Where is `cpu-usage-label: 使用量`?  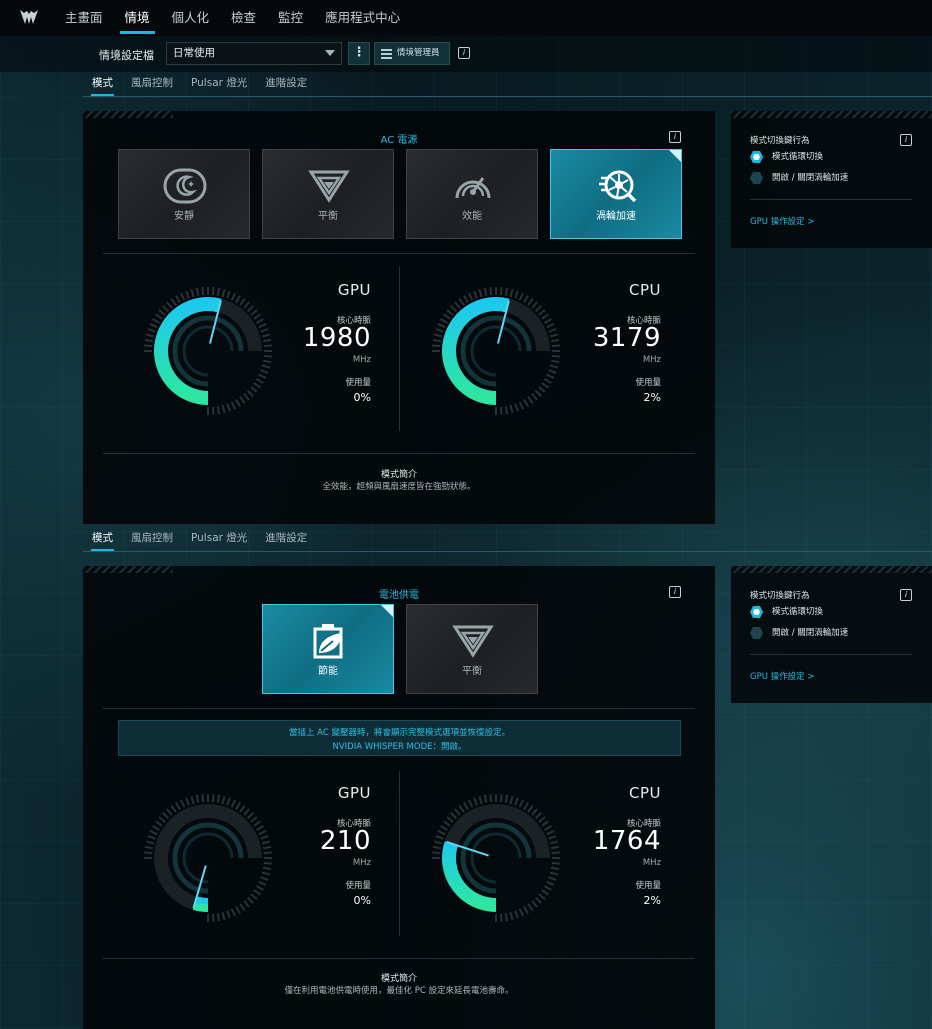 cpu-usage-label: 使用量 is located at coordinates (648, 383).